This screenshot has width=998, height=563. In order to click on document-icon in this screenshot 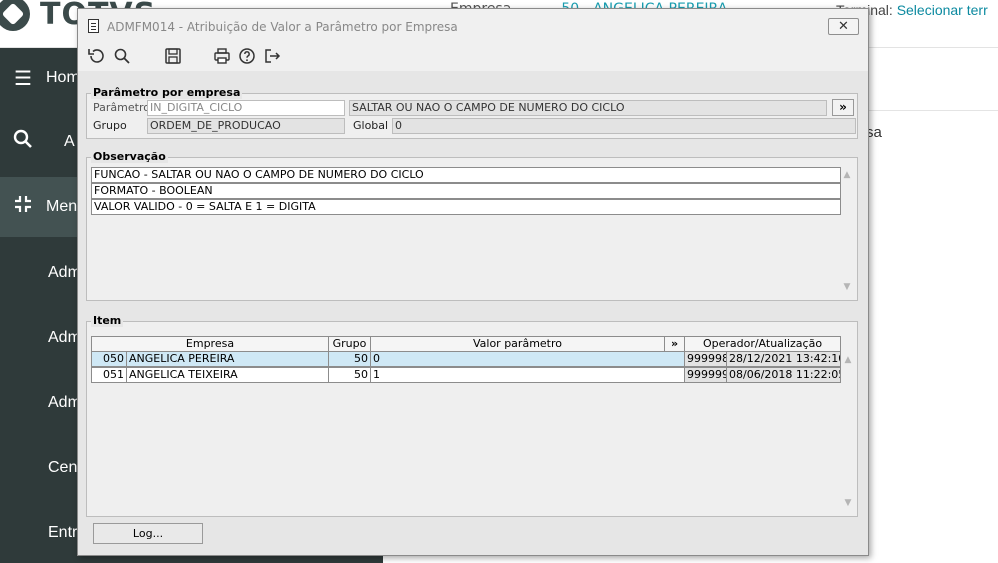, I will do `click(93, 26)`.